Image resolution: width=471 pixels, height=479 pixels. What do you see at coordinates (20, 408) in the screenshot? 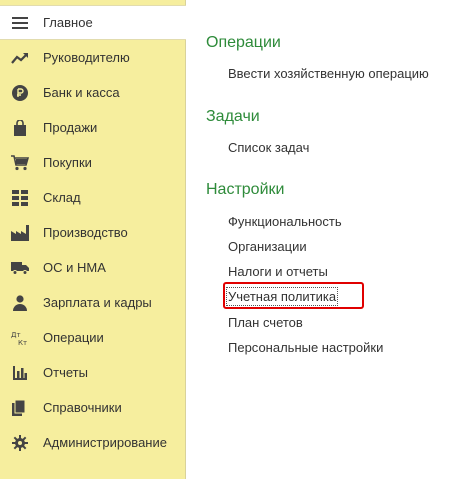
I see `books-icon` at bounding box center [20, 408].